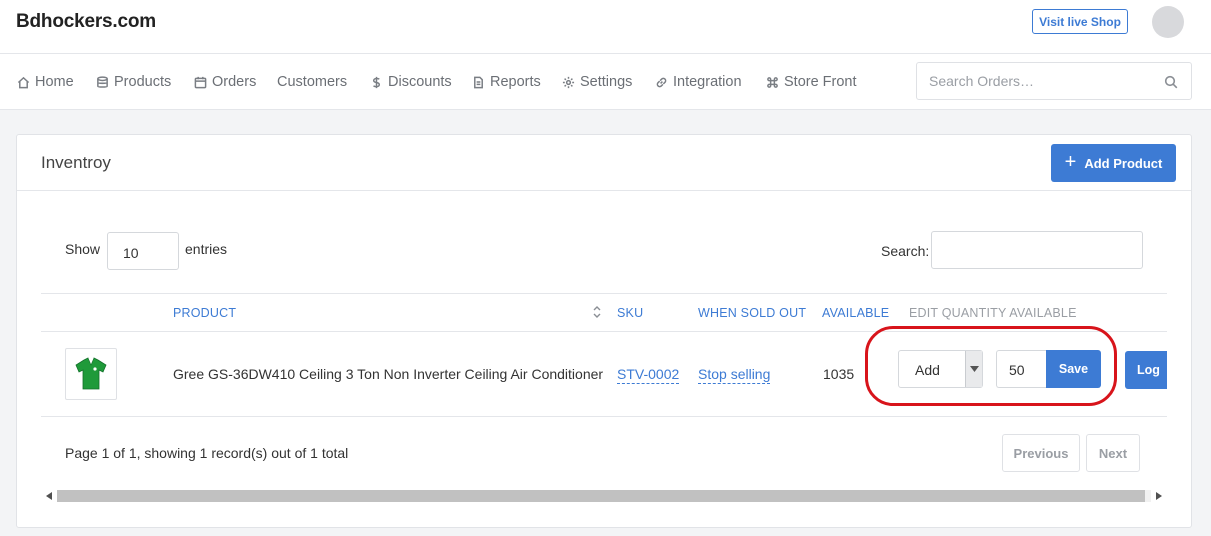 Image resolution: width=1211 pixels, height=536 pixels. I want to click on top-bar: Bdhockers.com Visit live Shop, so click(605, 27).